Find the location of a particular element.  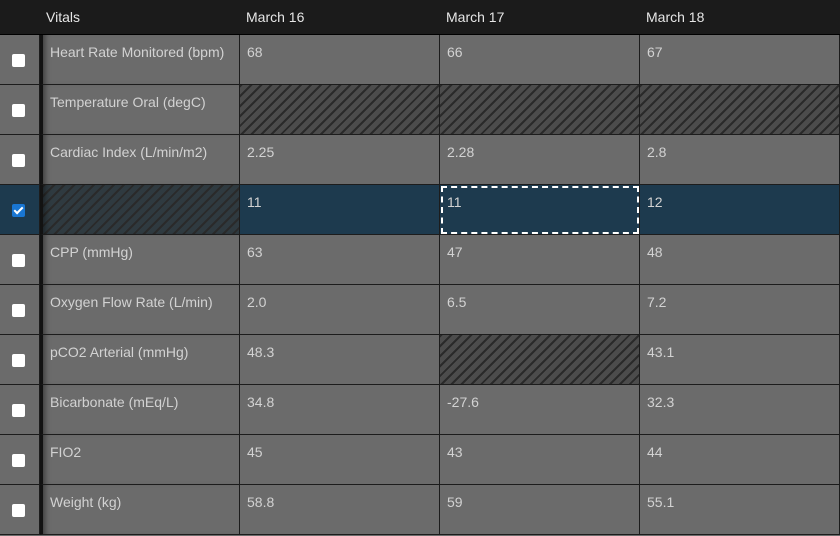

value-cell-march-18: 48 is located at coordinates (740, 260).